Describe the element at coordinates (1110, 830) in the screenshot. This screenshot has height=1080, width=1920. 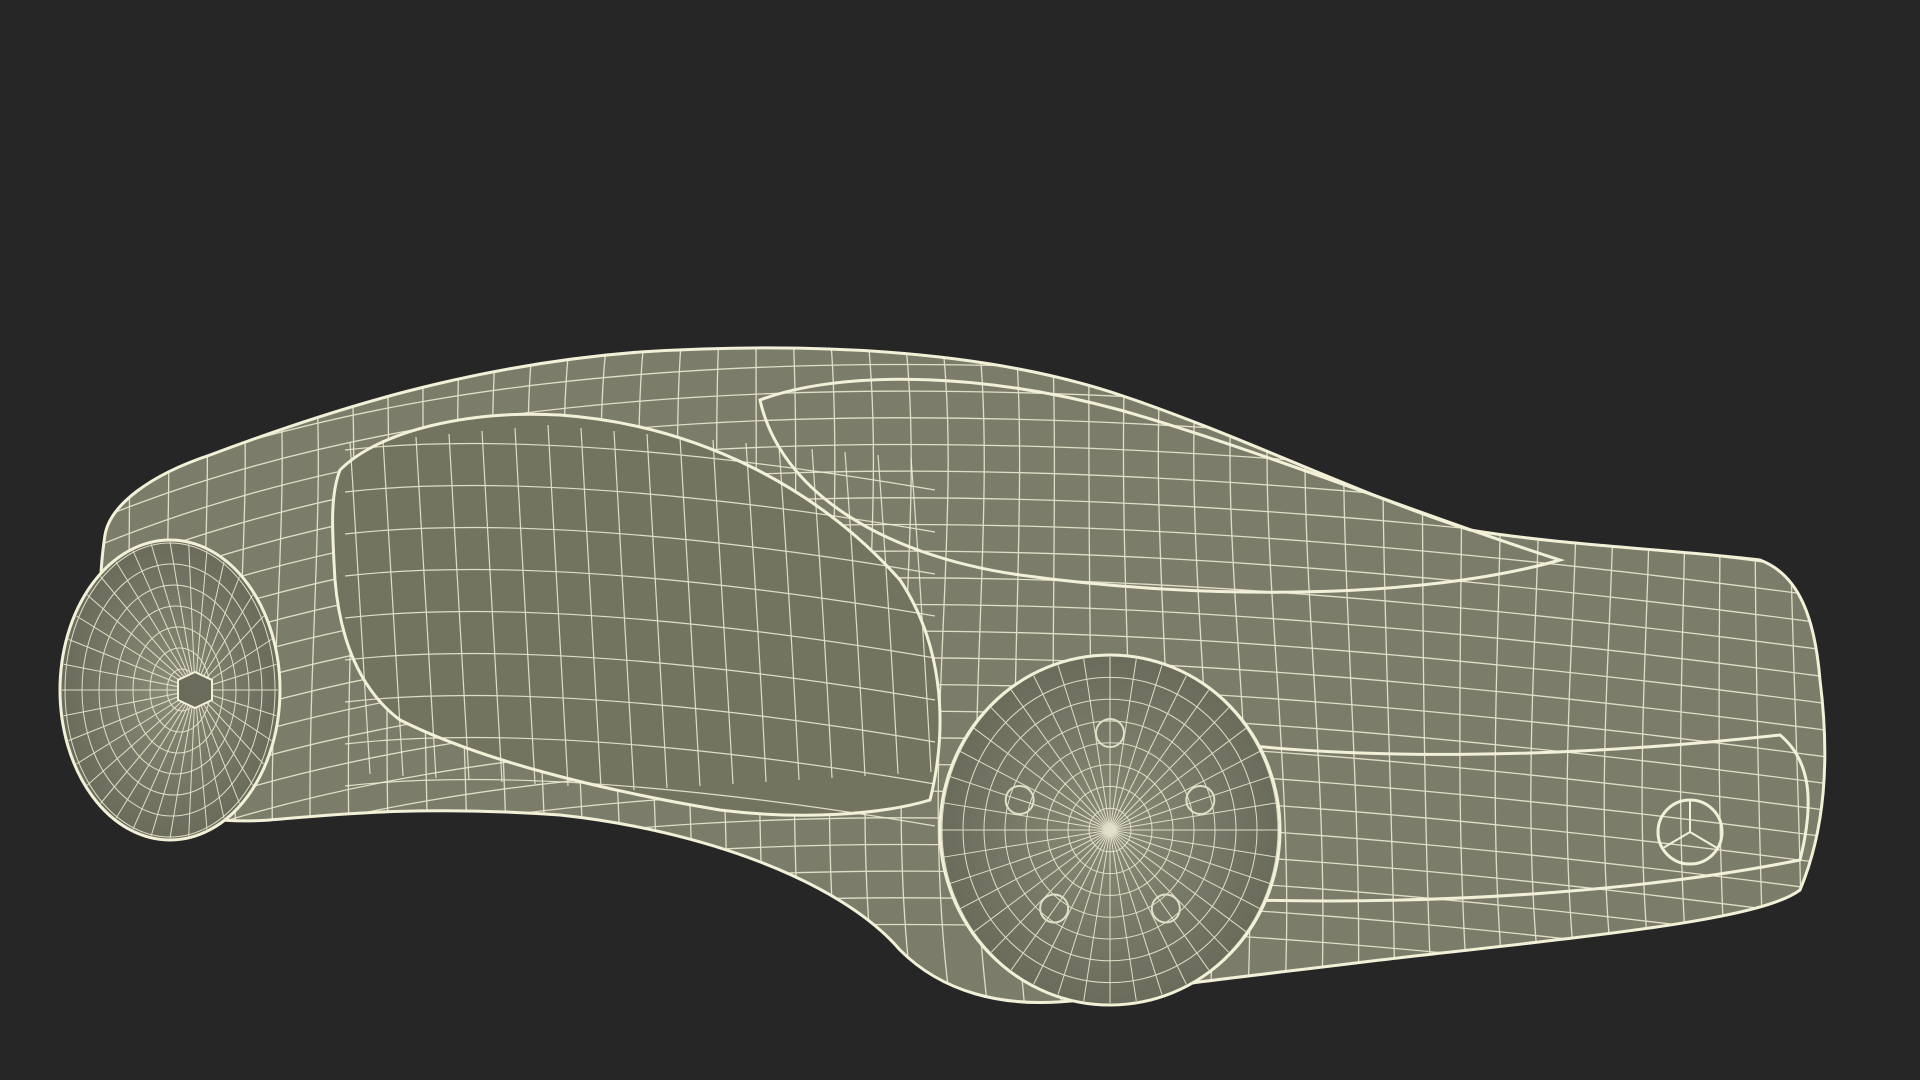
I see `front-wheel` at that location.